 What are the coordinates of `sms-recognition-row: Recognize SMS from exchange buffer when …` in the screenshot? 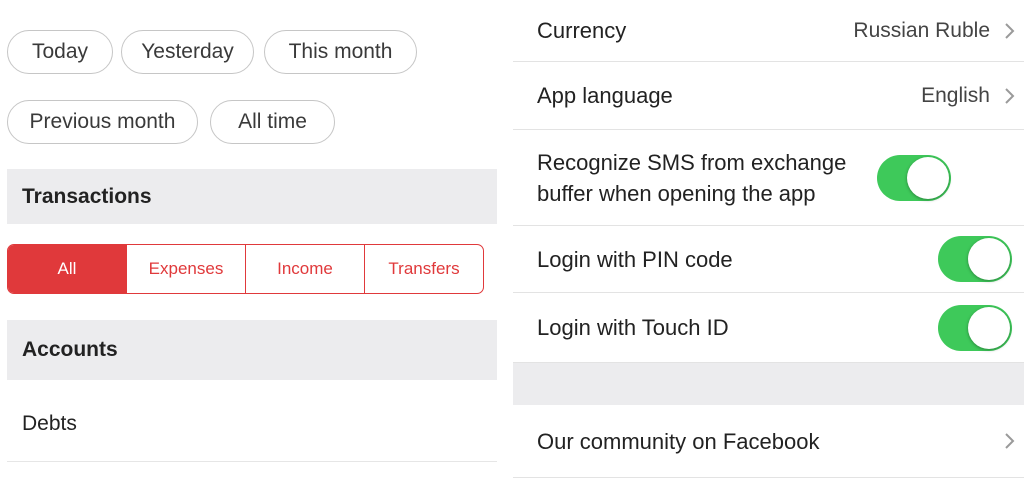 It's located at (768, 178).